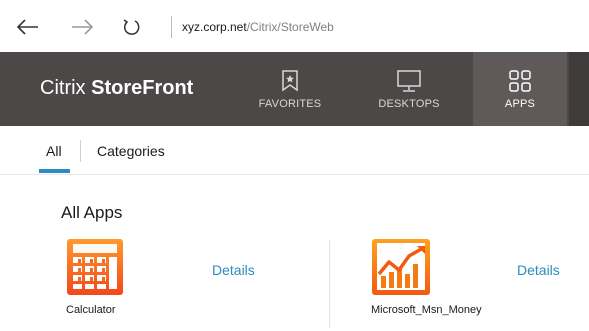  I want to click on forward-arrow-icon, so click(82, 27).